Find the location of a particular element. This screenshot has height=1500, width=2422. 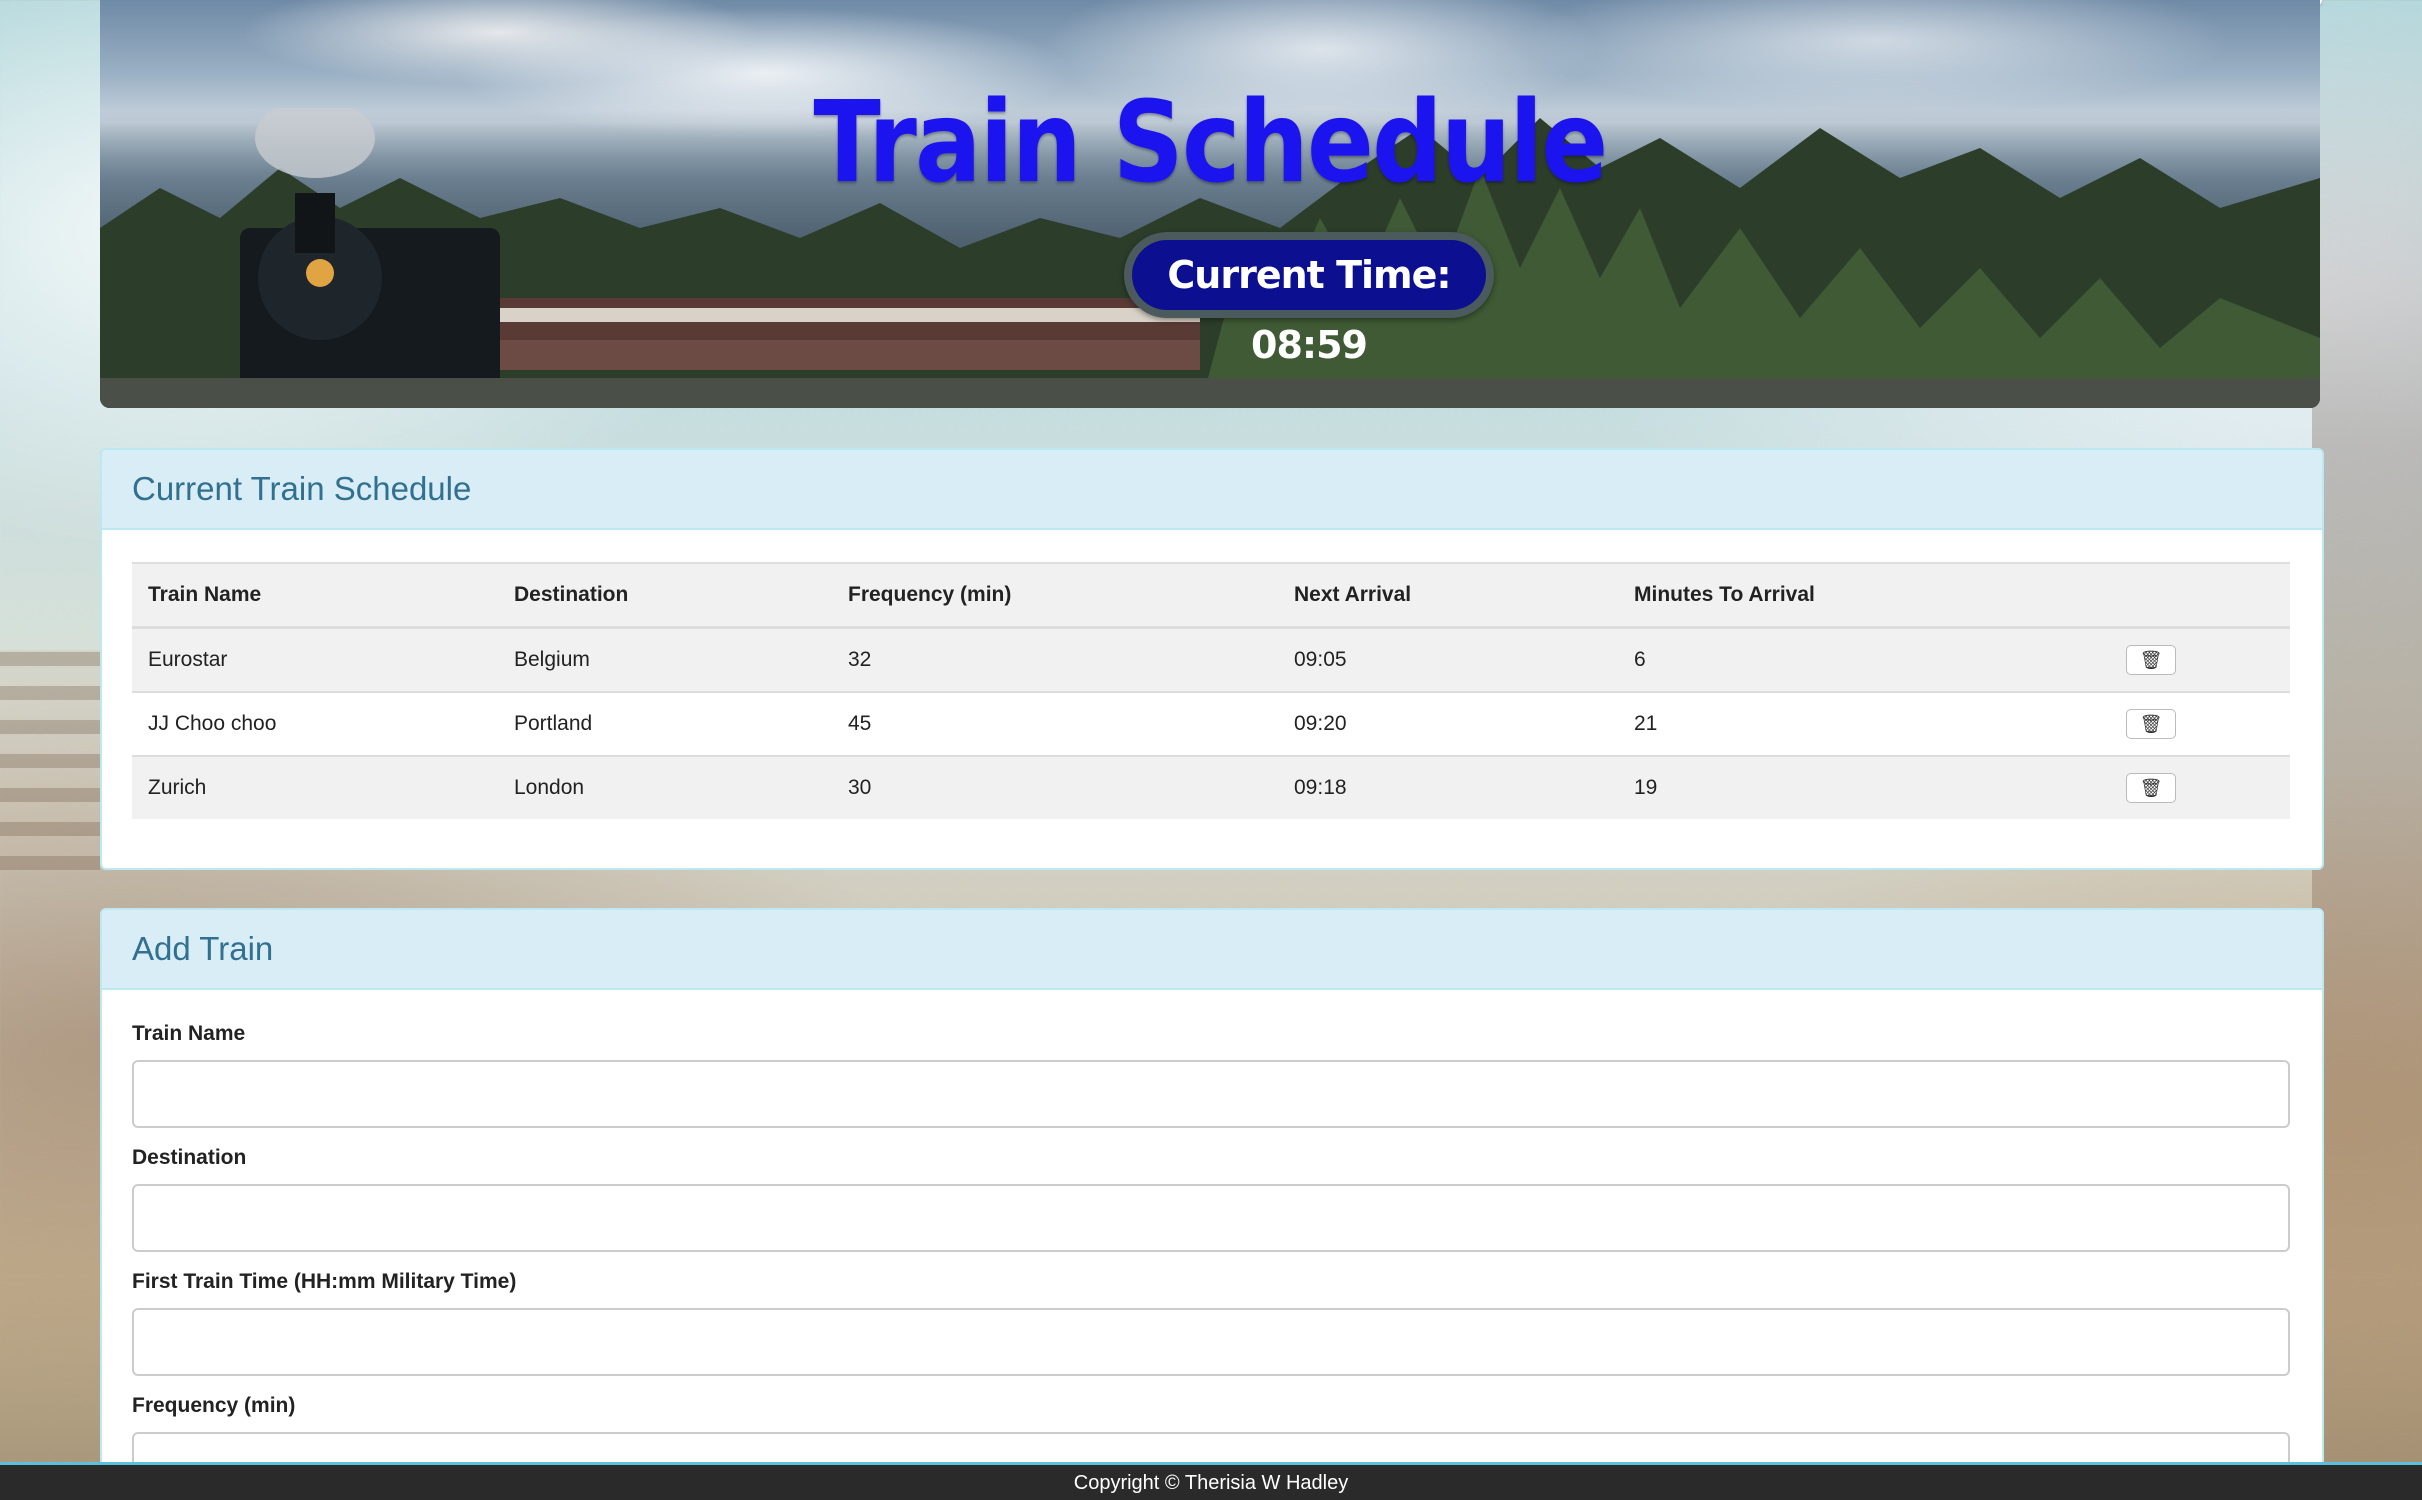

cell-train-name: Zurich is located at coordinates (315, 787).